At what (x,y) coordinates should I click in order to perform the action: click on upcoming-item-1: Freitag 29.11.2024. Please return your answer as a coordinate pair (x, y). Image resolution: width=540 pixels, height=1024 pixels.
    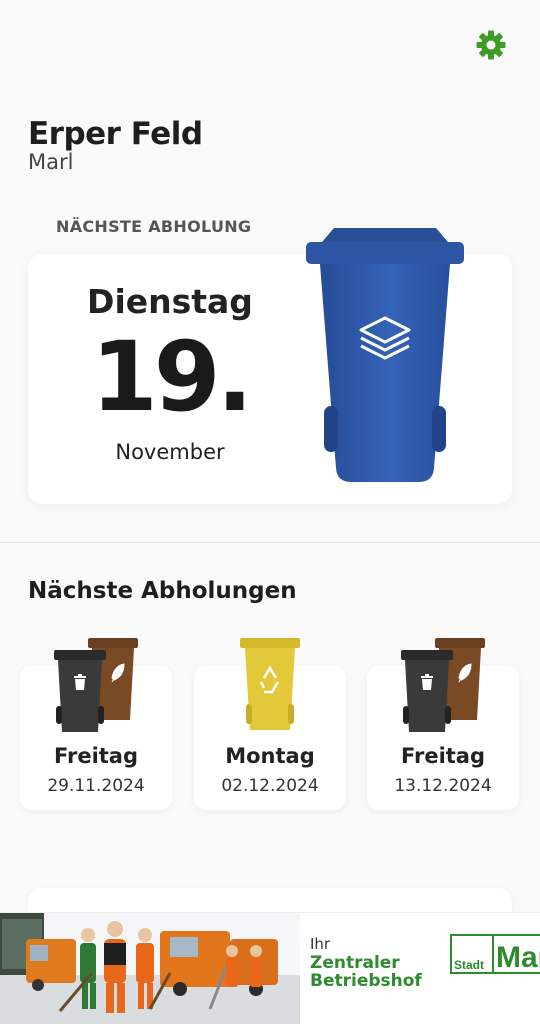
    Looking at the image, I should click on (96, 724).